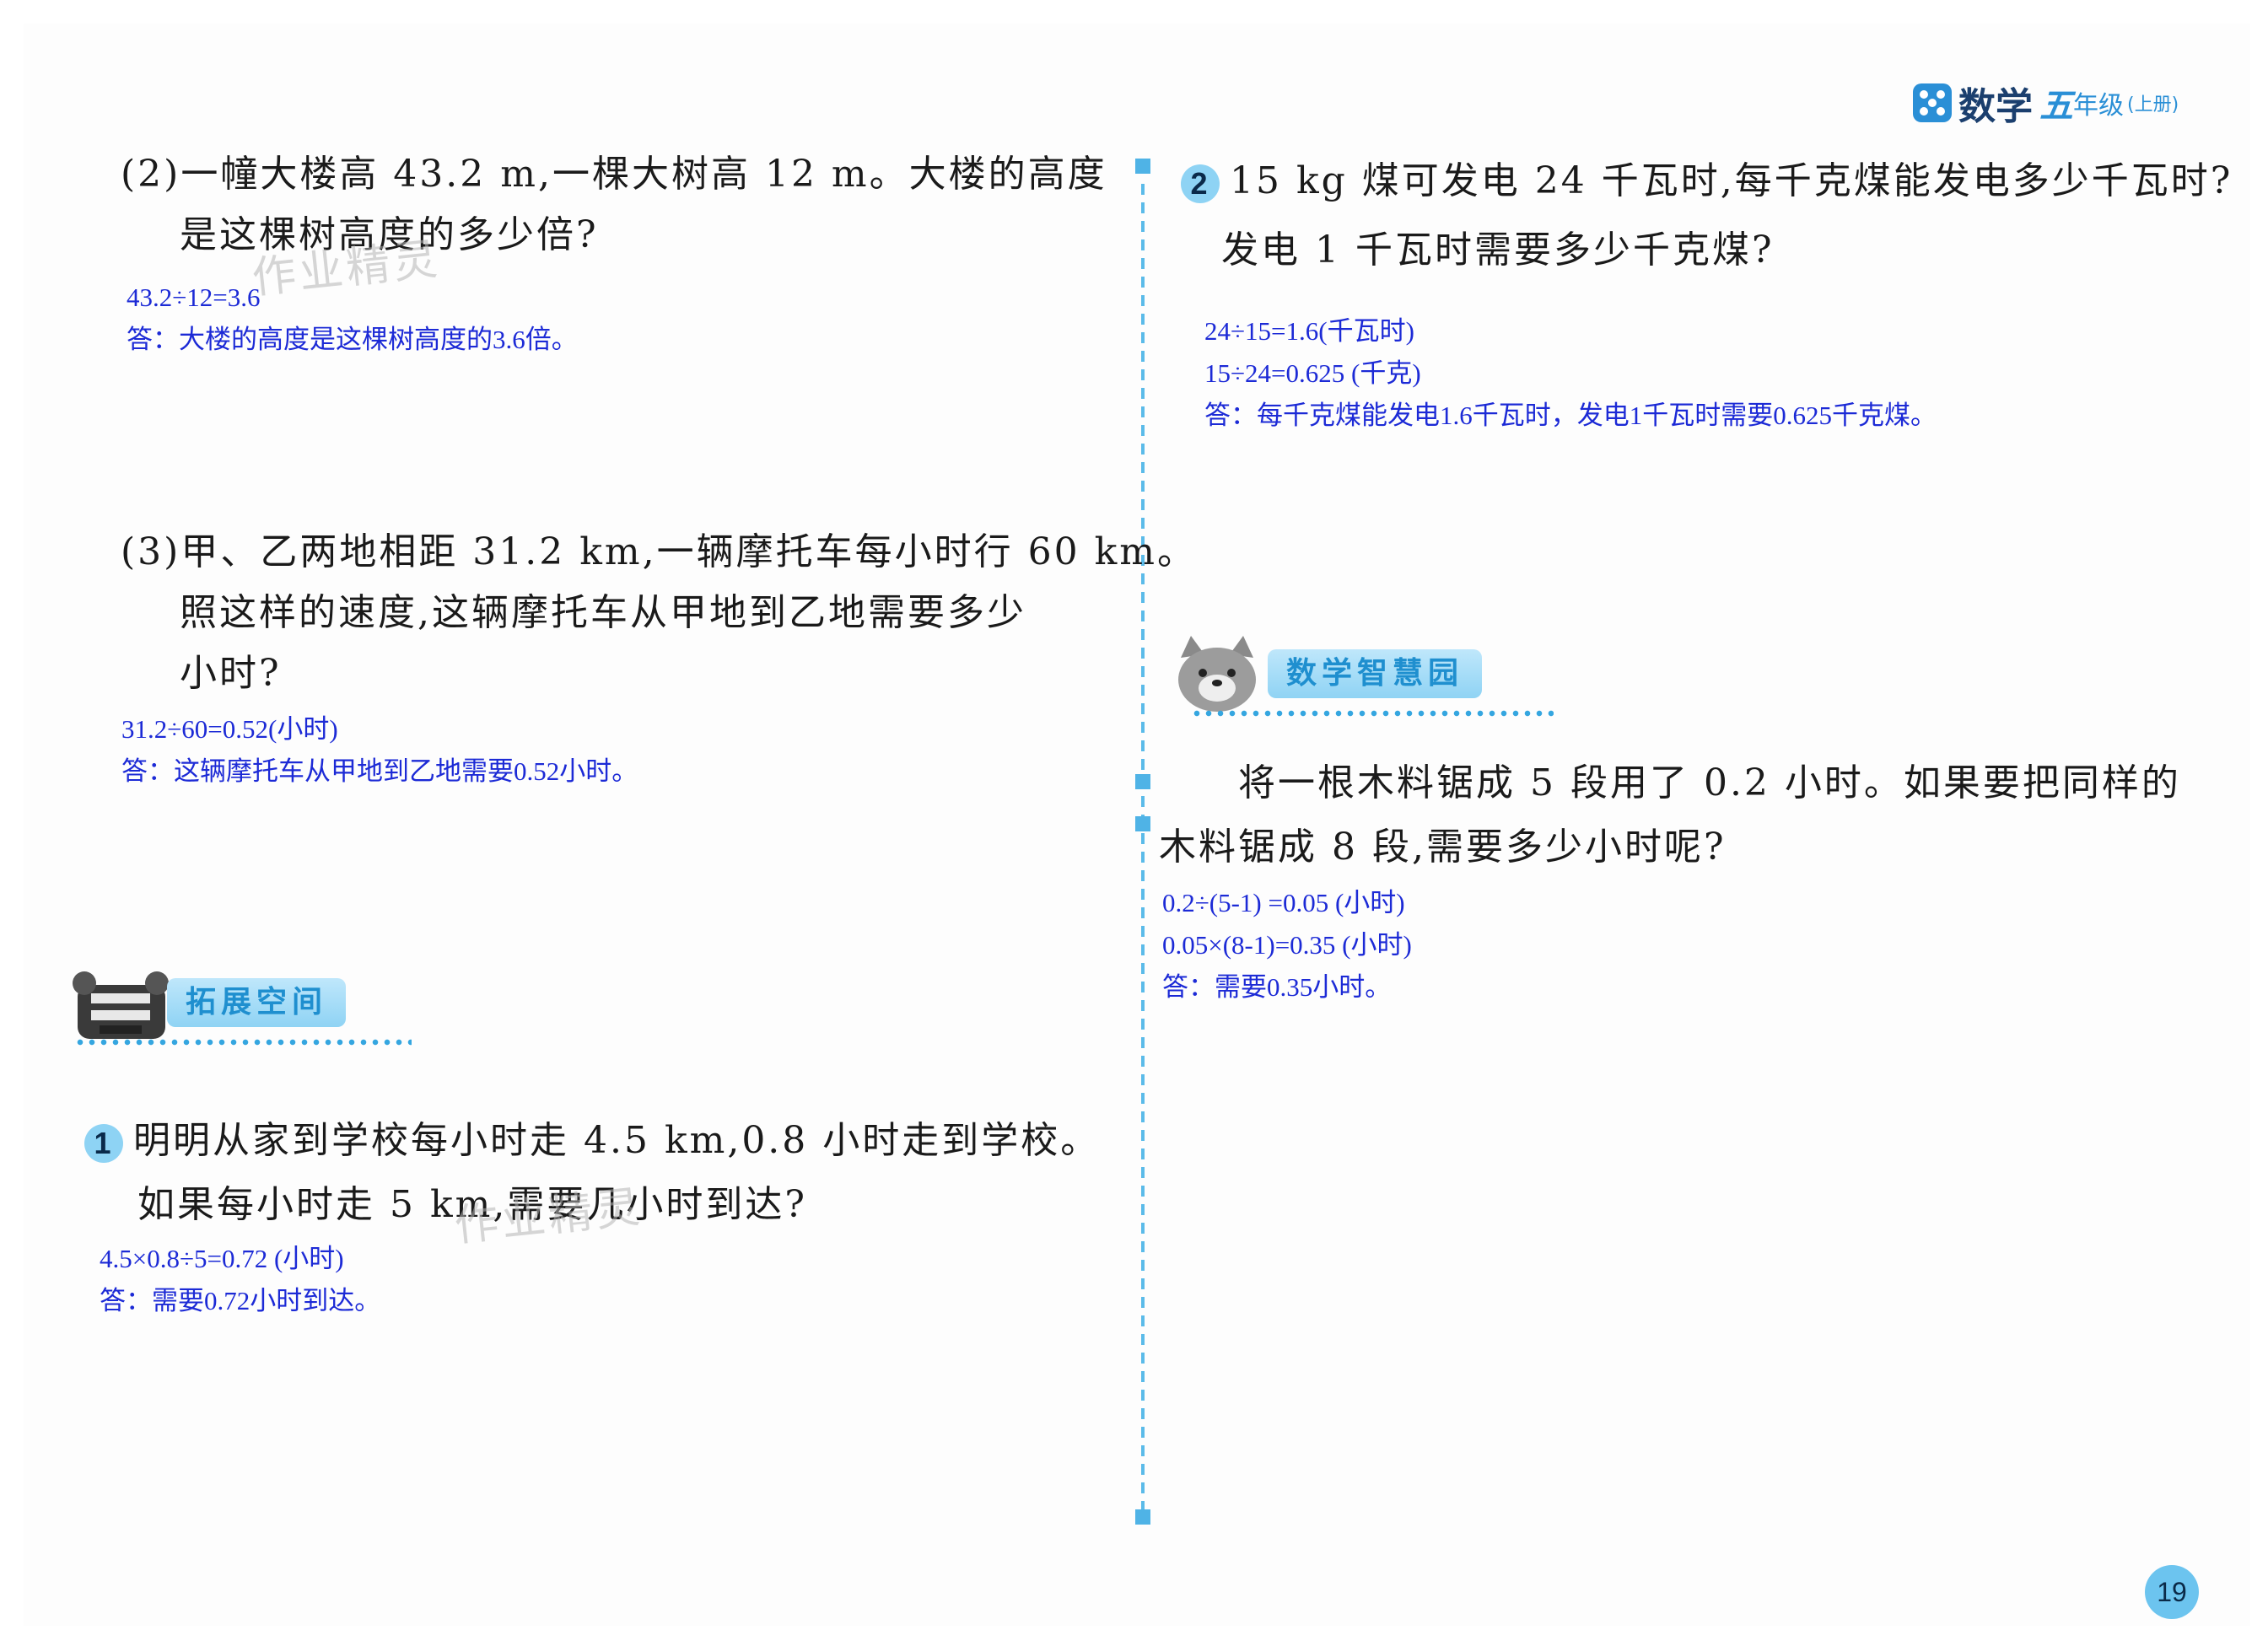 Image resolution: width=2268 pixels, height=1646 pixels. What do you see at coordinates (603, 612) in the screenshot?
I see `question-3-line-2: 照这样的速度,这辆摩托车从甲地到乙地需要多少` at bounding box center [603, 612].